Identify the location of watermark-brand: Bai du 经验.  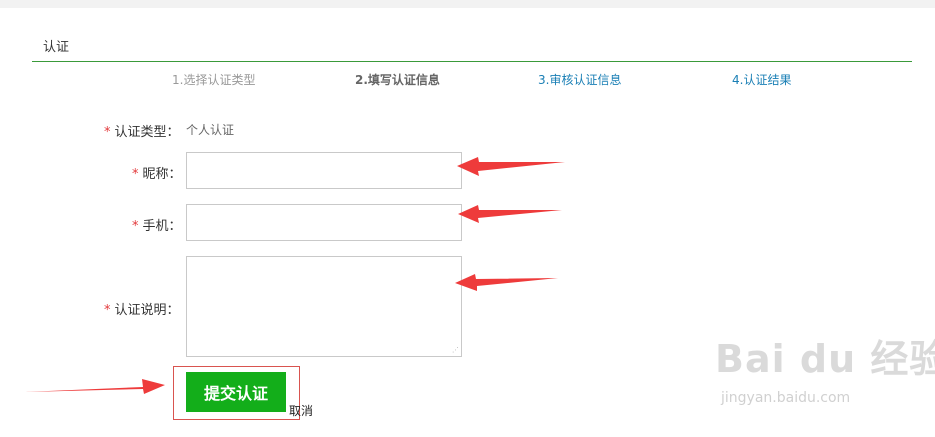
(825, 359).